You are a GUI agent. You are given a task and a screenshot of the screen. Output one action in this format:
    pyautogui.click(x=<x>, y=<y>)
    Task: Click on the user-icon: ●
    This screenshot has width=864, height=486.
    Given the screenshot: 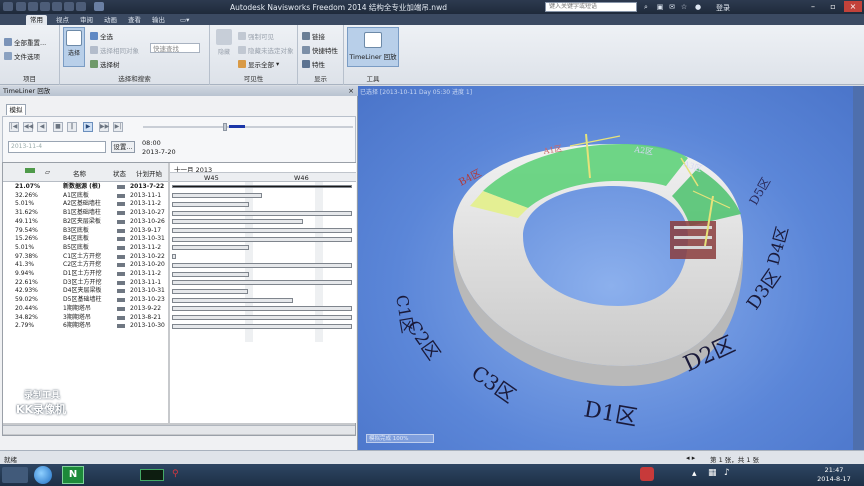 What is the action you would take?
    pyautogui.click(x=698, y=7)
    